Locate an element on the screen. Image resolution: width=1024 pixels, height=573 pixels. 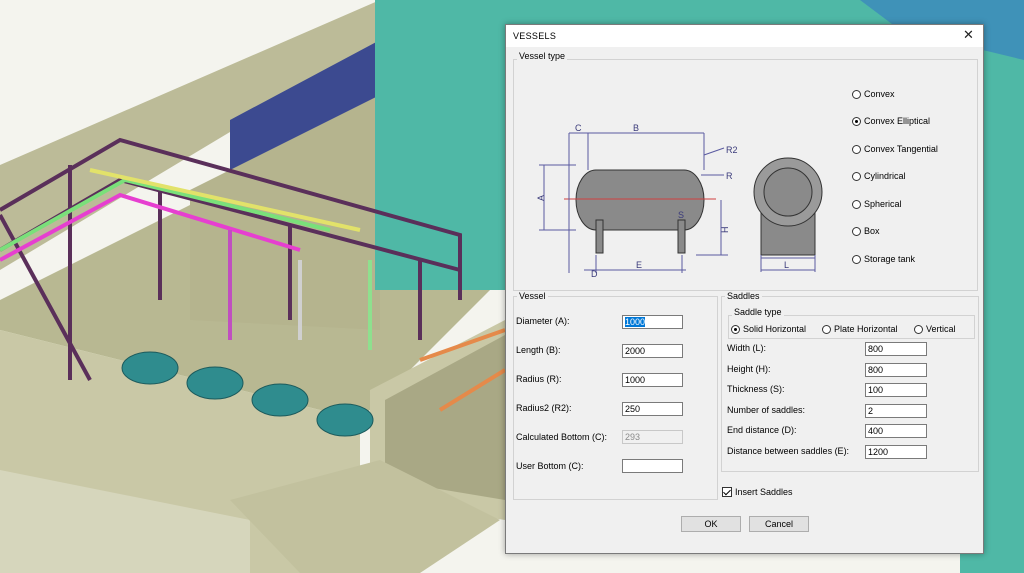
saddle-type-option-label: Solid Horizontal is located at coordinates (775, 329).